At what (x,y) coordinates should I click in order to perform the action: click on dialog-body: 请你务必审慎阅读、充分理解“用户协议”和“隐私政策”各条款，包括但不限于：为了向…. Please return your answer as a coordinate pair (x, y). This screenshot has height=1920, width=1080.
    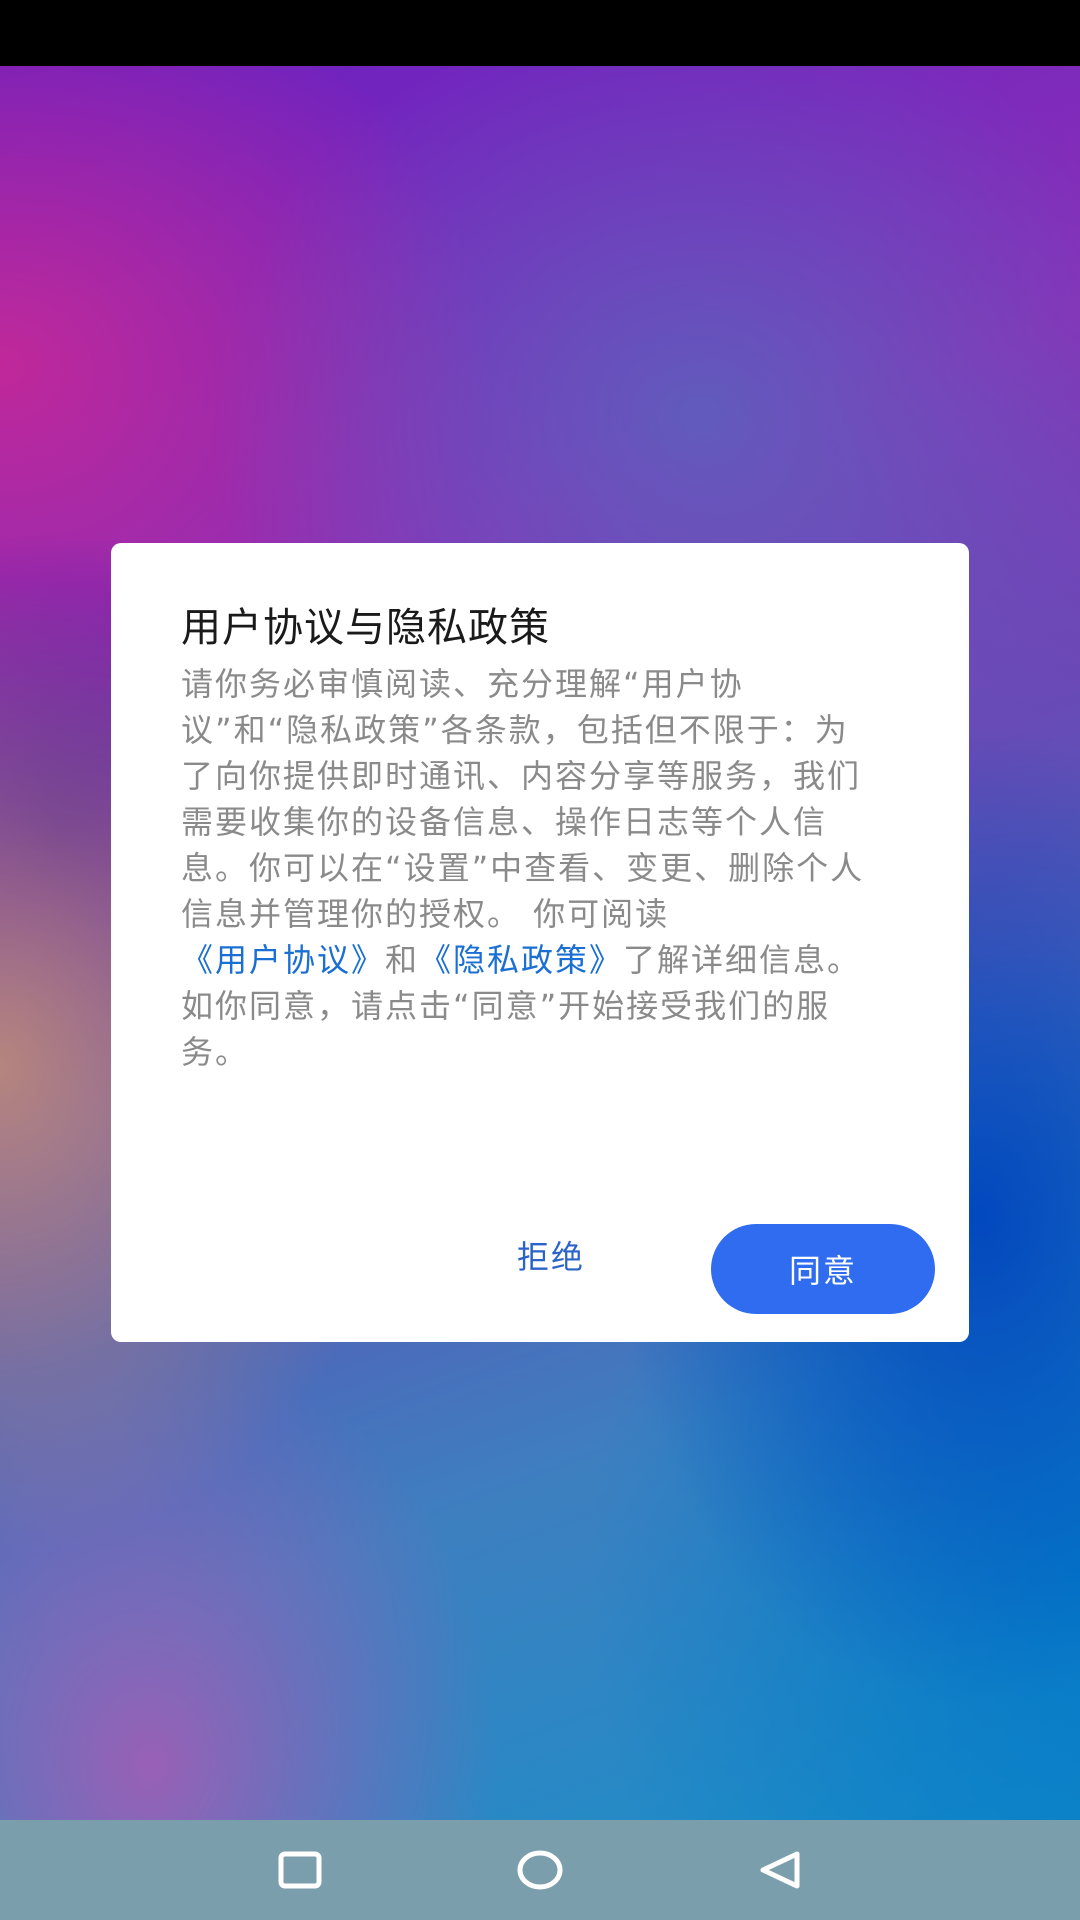
    Looking at the image, I should click on (526, 868).